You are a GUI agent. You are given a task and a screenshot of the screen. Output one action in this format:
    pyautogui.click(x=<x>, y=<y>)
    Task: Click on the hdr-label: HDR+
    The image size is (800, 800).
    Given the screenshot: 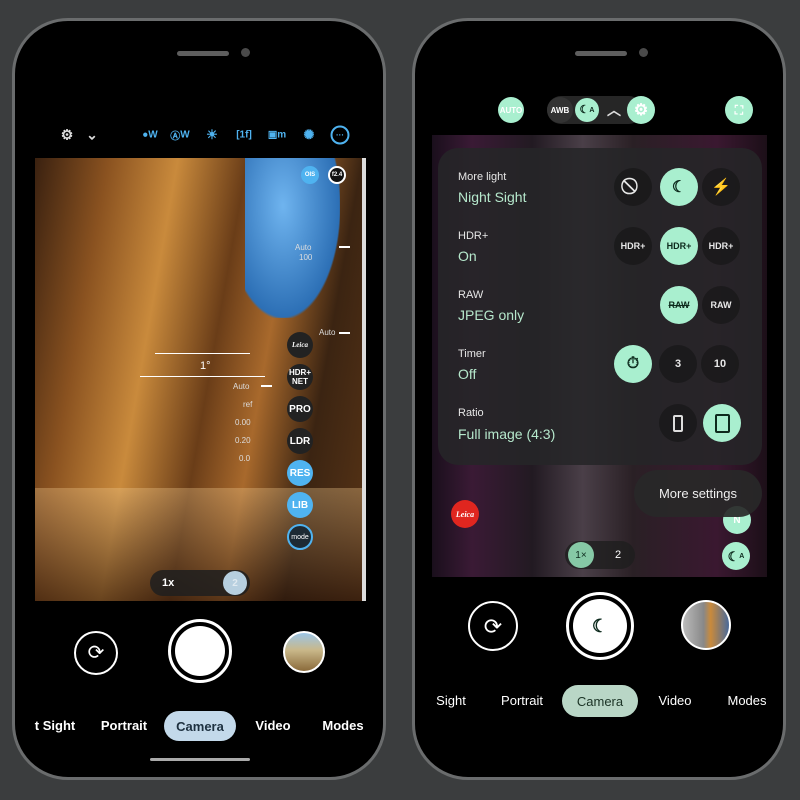 What is the action you would take?
    pyautogui.click(x=473, y=236)
    